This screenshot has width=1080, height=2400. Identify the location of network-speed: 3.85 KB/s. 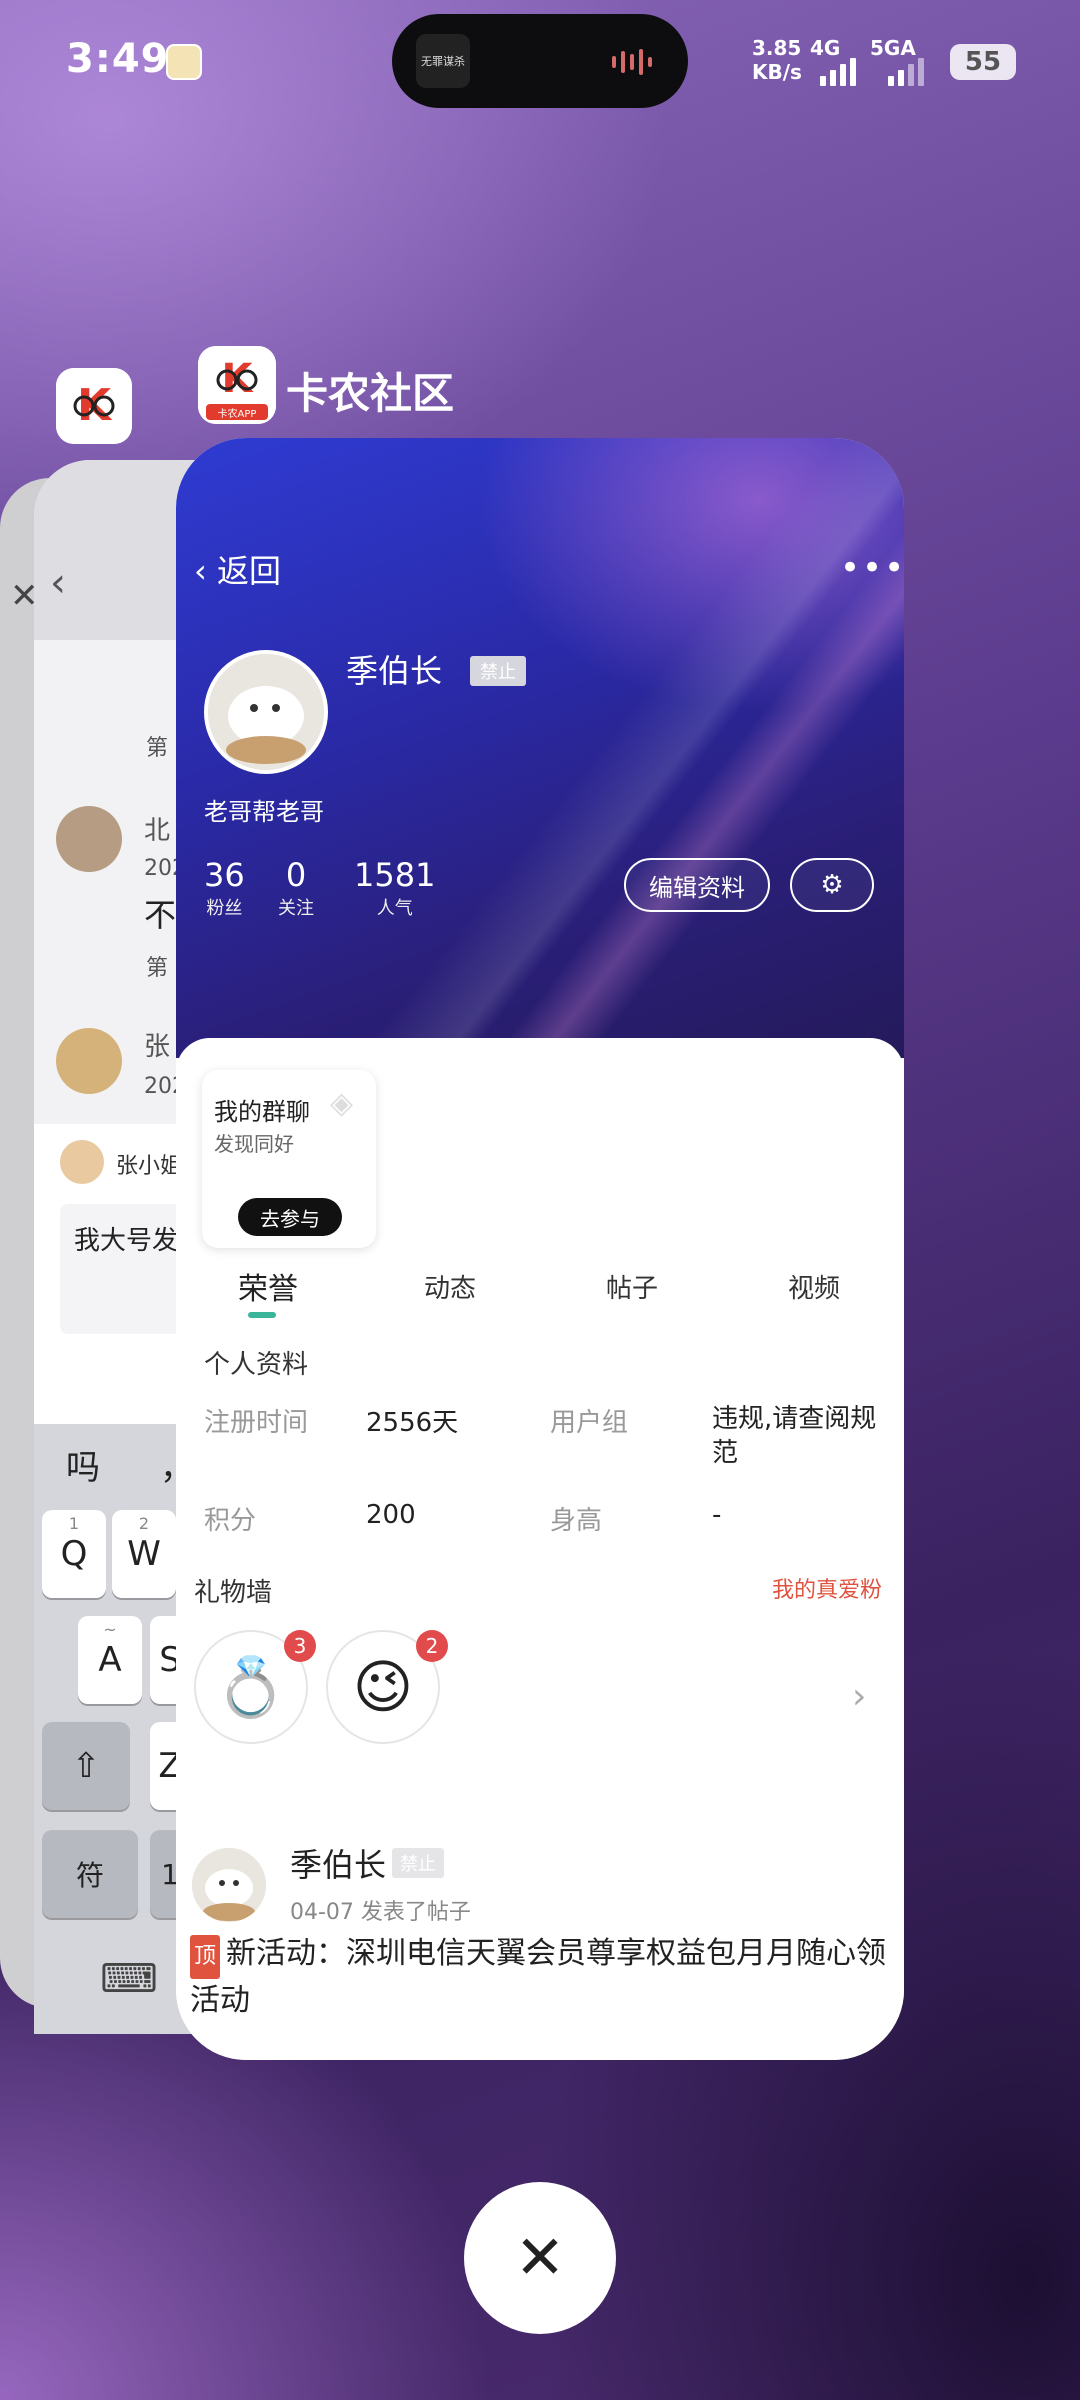
(777, 60).